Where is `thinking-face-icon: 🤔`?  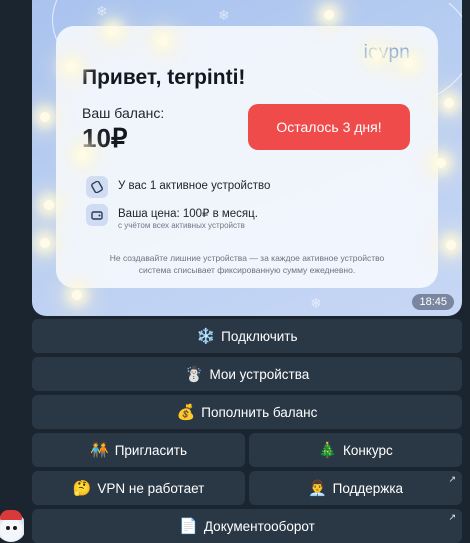
thinking-face-icon: 🤔 is located at coordinates (82, 488).